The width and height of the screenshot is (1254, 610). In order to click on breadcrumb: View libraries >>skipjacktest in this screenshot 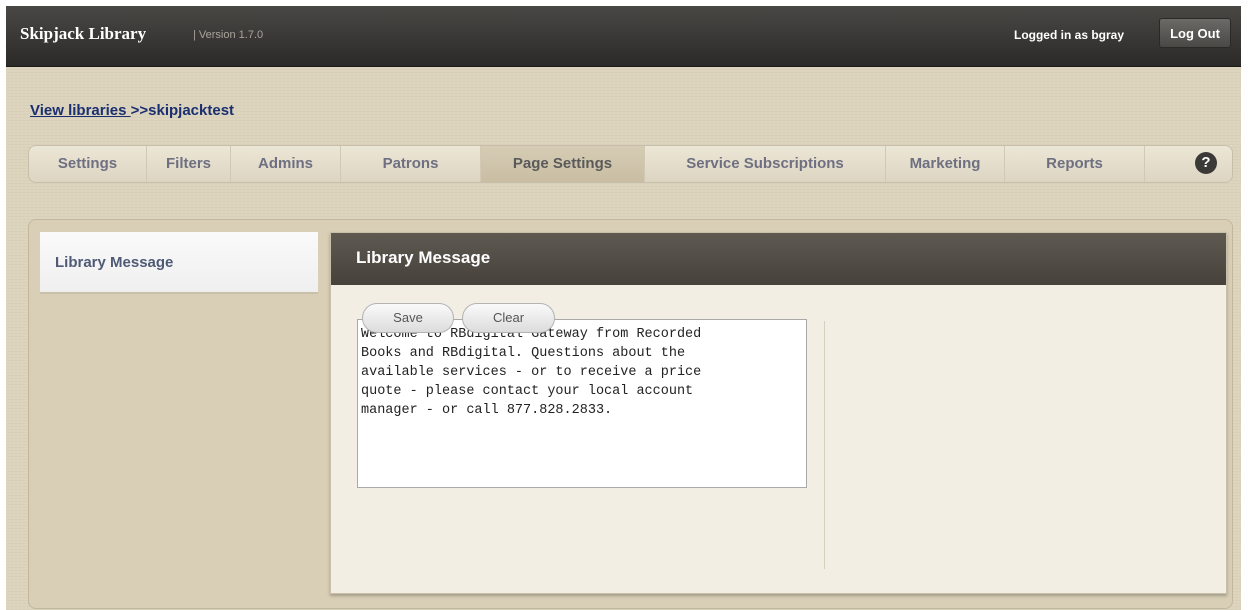, I will do `click(132, 110)`.